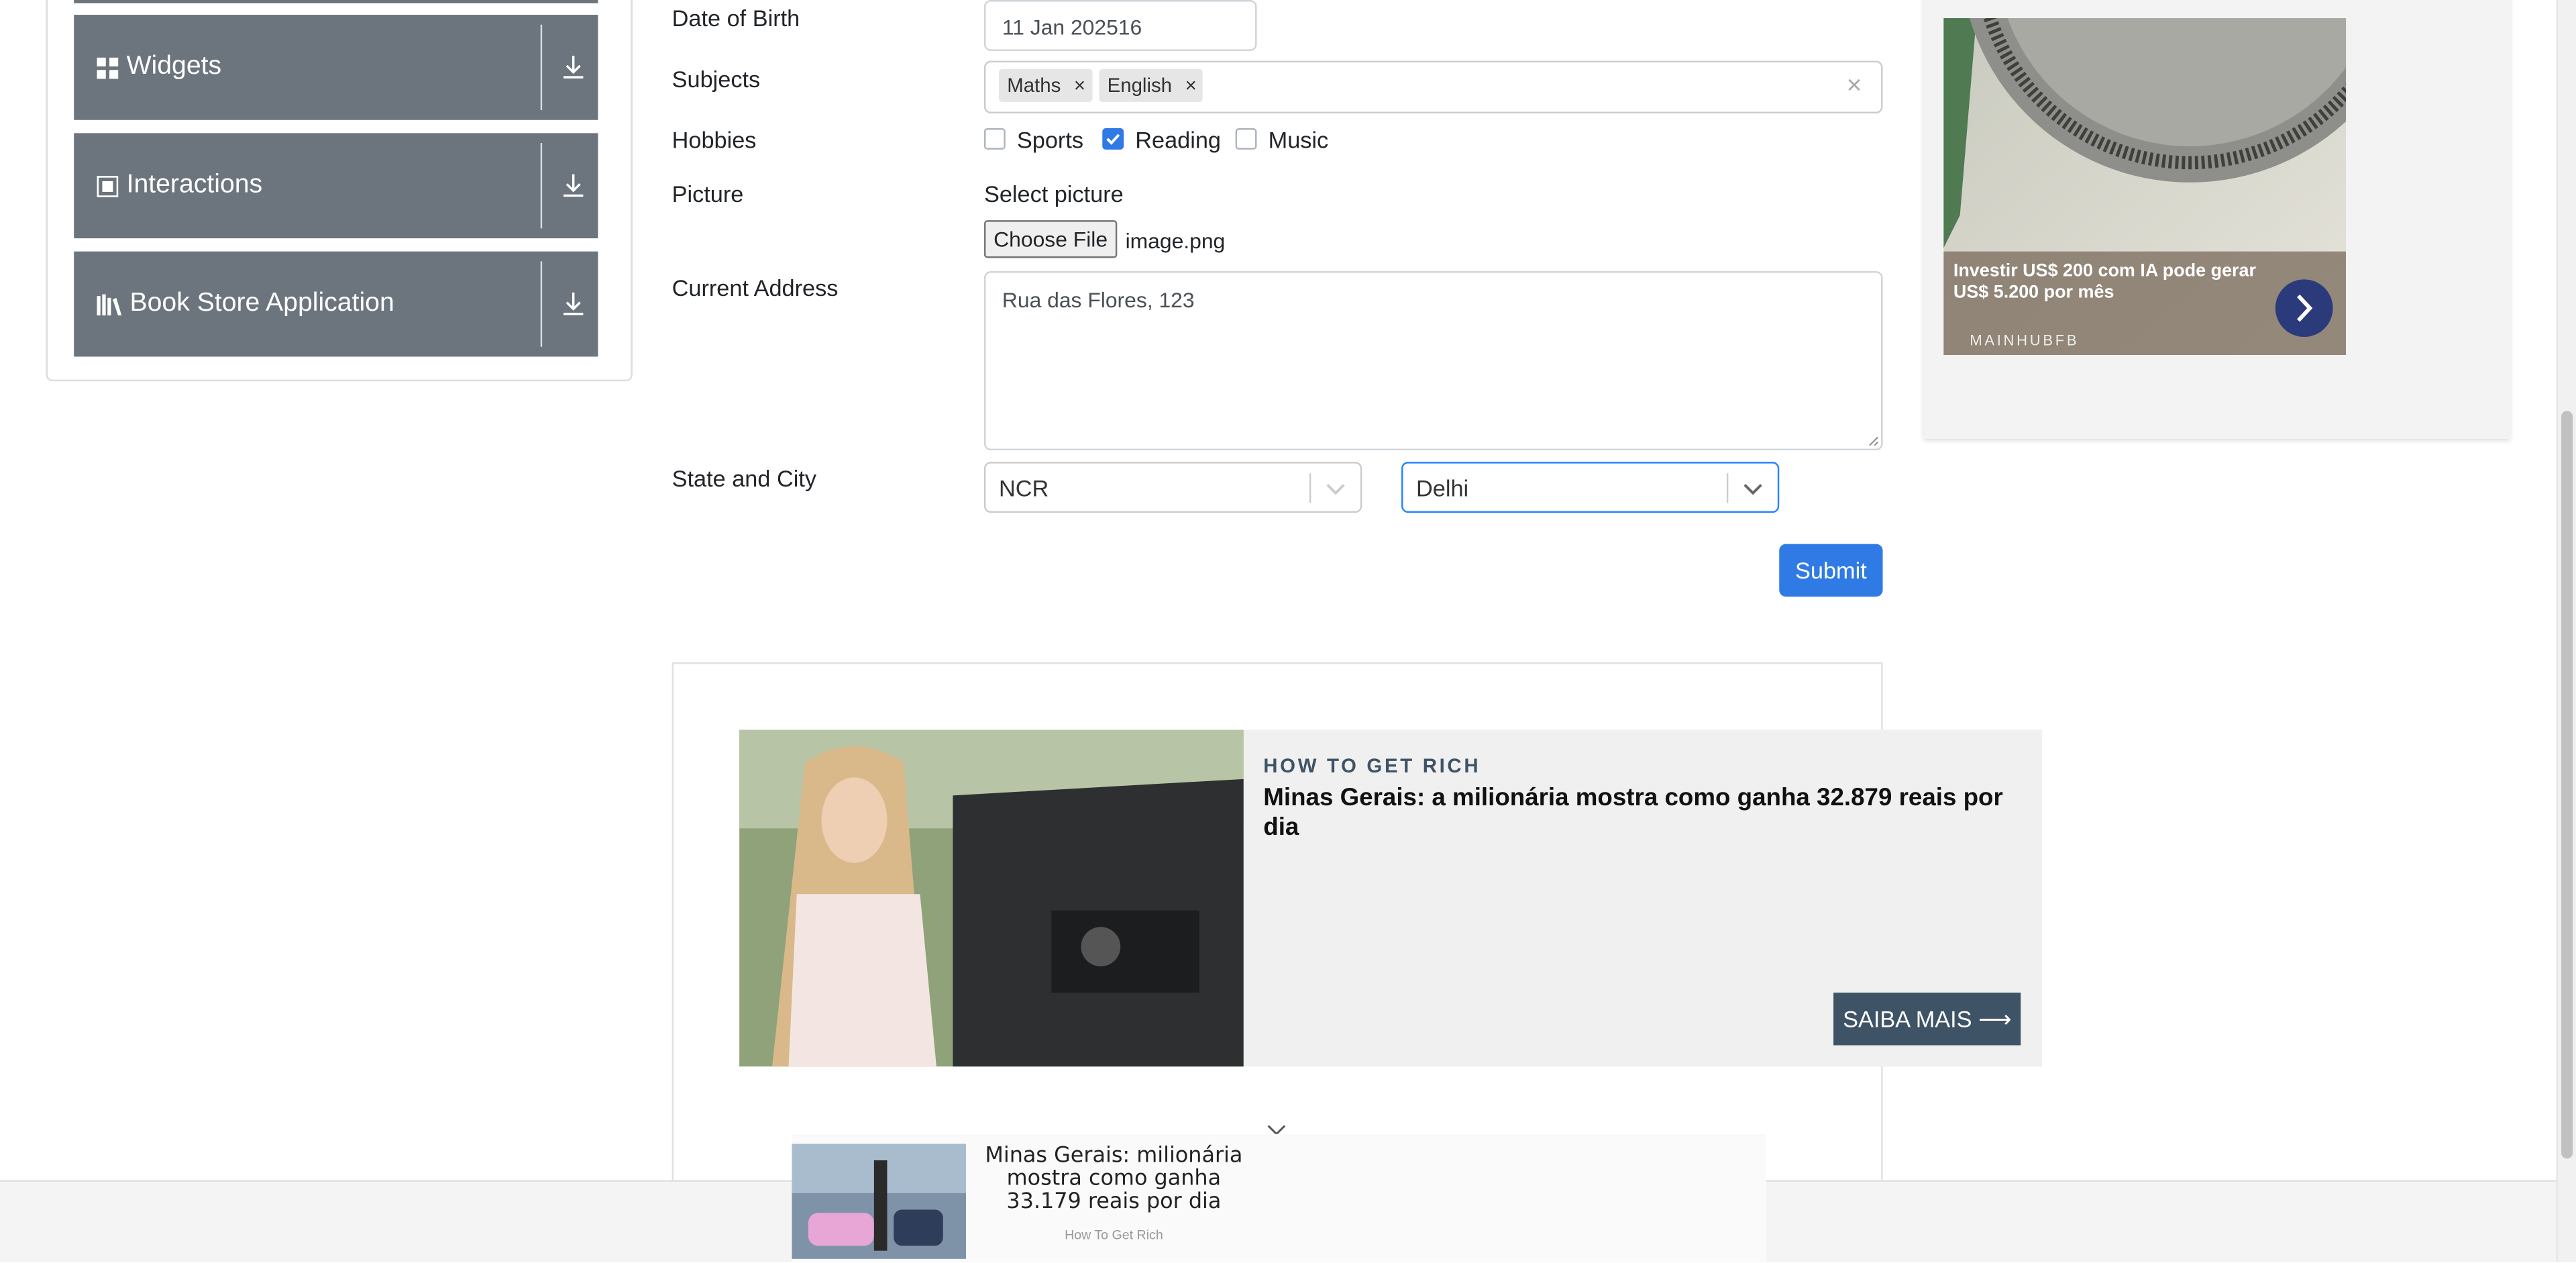  I want to click on subject-chip-maths: Maths ×, so click(1045, 85).